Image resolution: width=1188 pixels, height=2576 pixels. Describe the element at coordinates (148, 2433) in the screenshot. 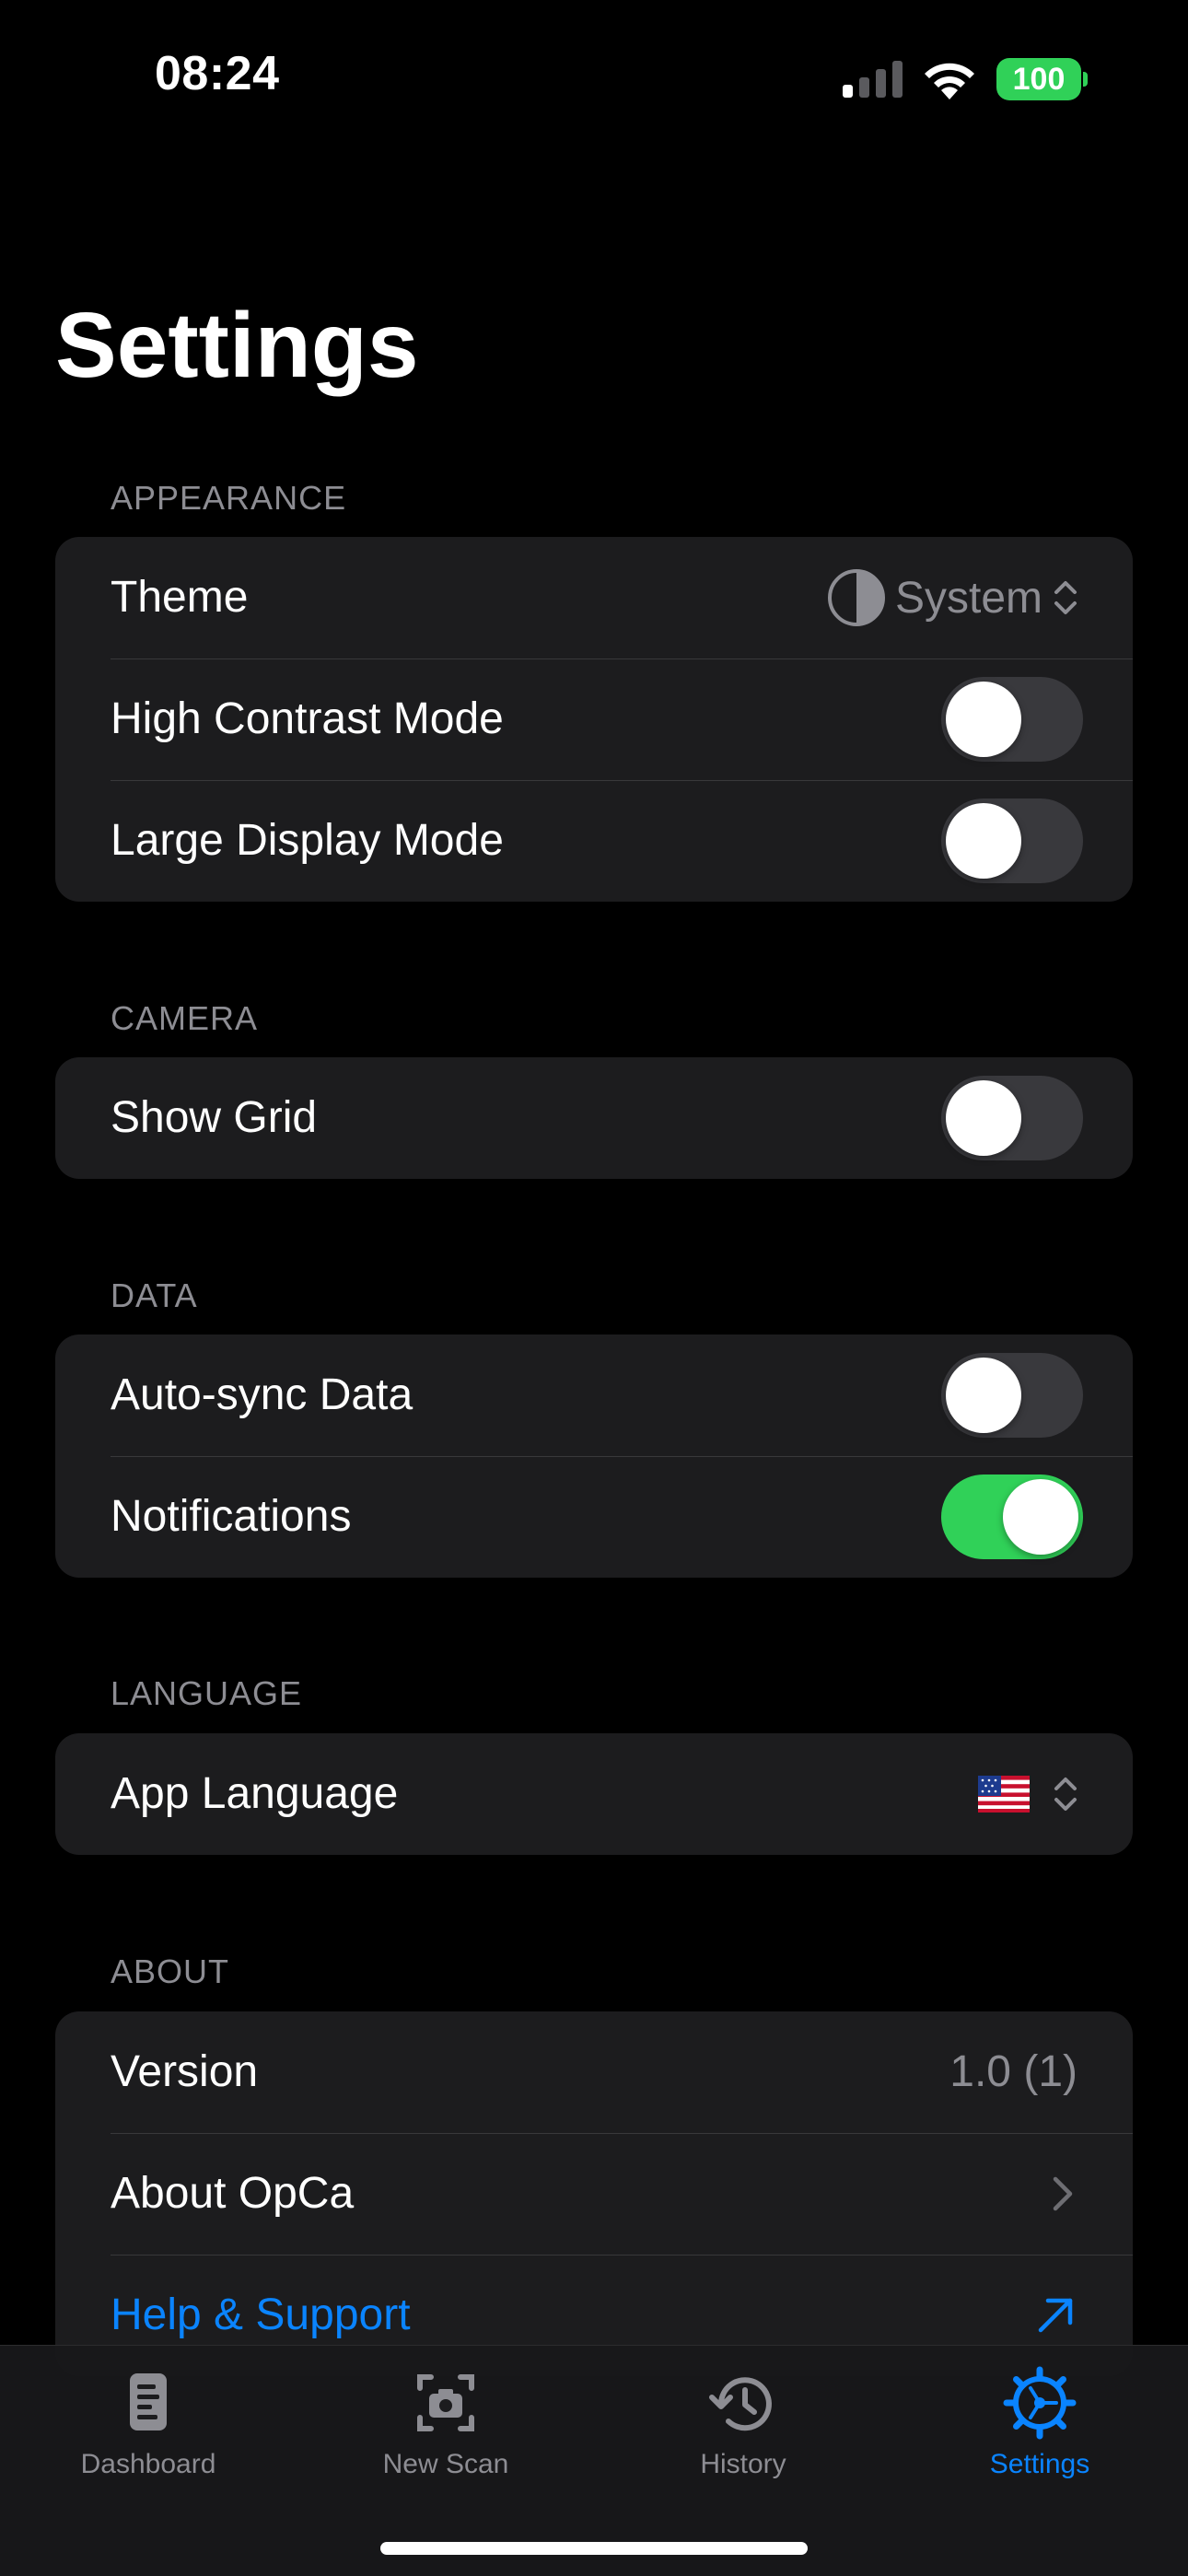

I see `tab-dashboard: Dashboard` at that location.